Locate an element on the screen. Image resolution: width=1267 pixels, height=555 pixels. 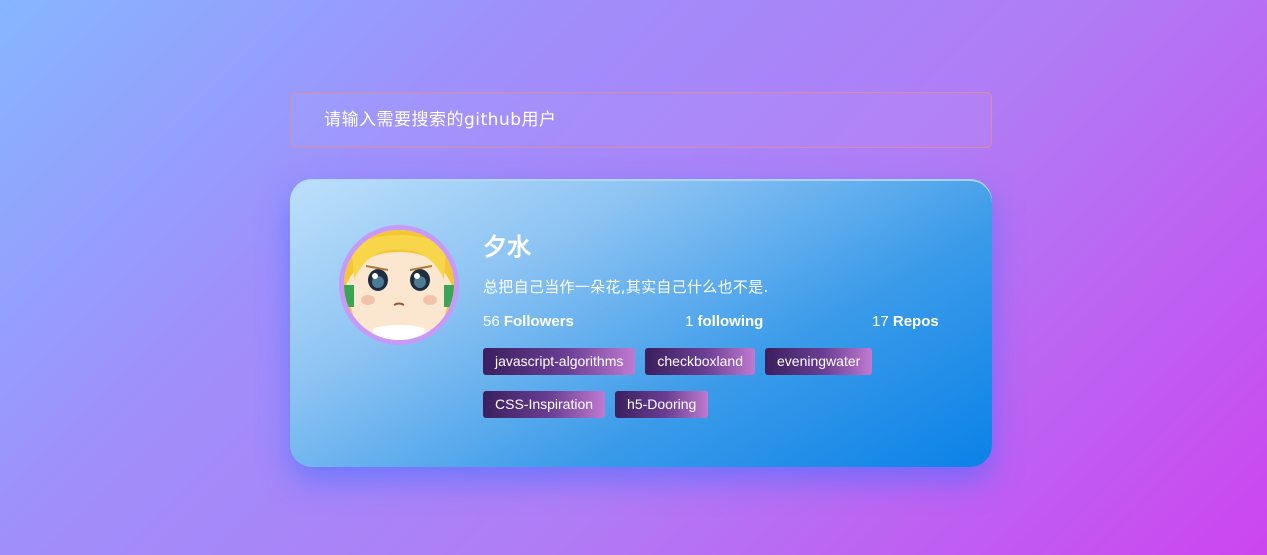
user-bio: 总把自己当作一朵花,其实自己什么也不是. is located at coordinates (626, 287).